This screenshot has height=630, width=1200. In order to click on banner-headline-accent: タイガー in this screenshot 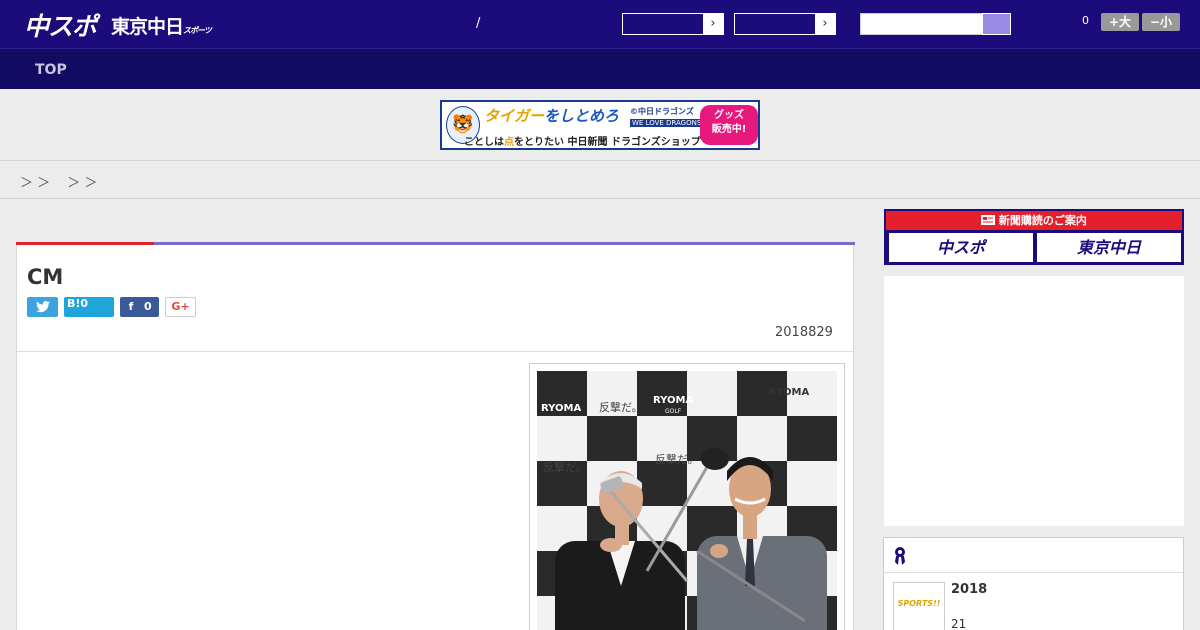, I will do `click(514, 116)`.